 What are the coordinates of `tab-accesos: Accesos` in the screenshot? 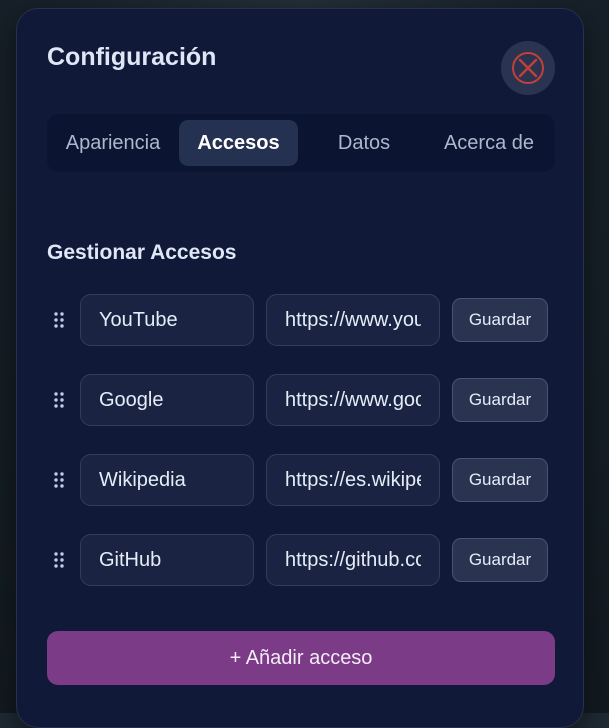 It's located at (238, 143).